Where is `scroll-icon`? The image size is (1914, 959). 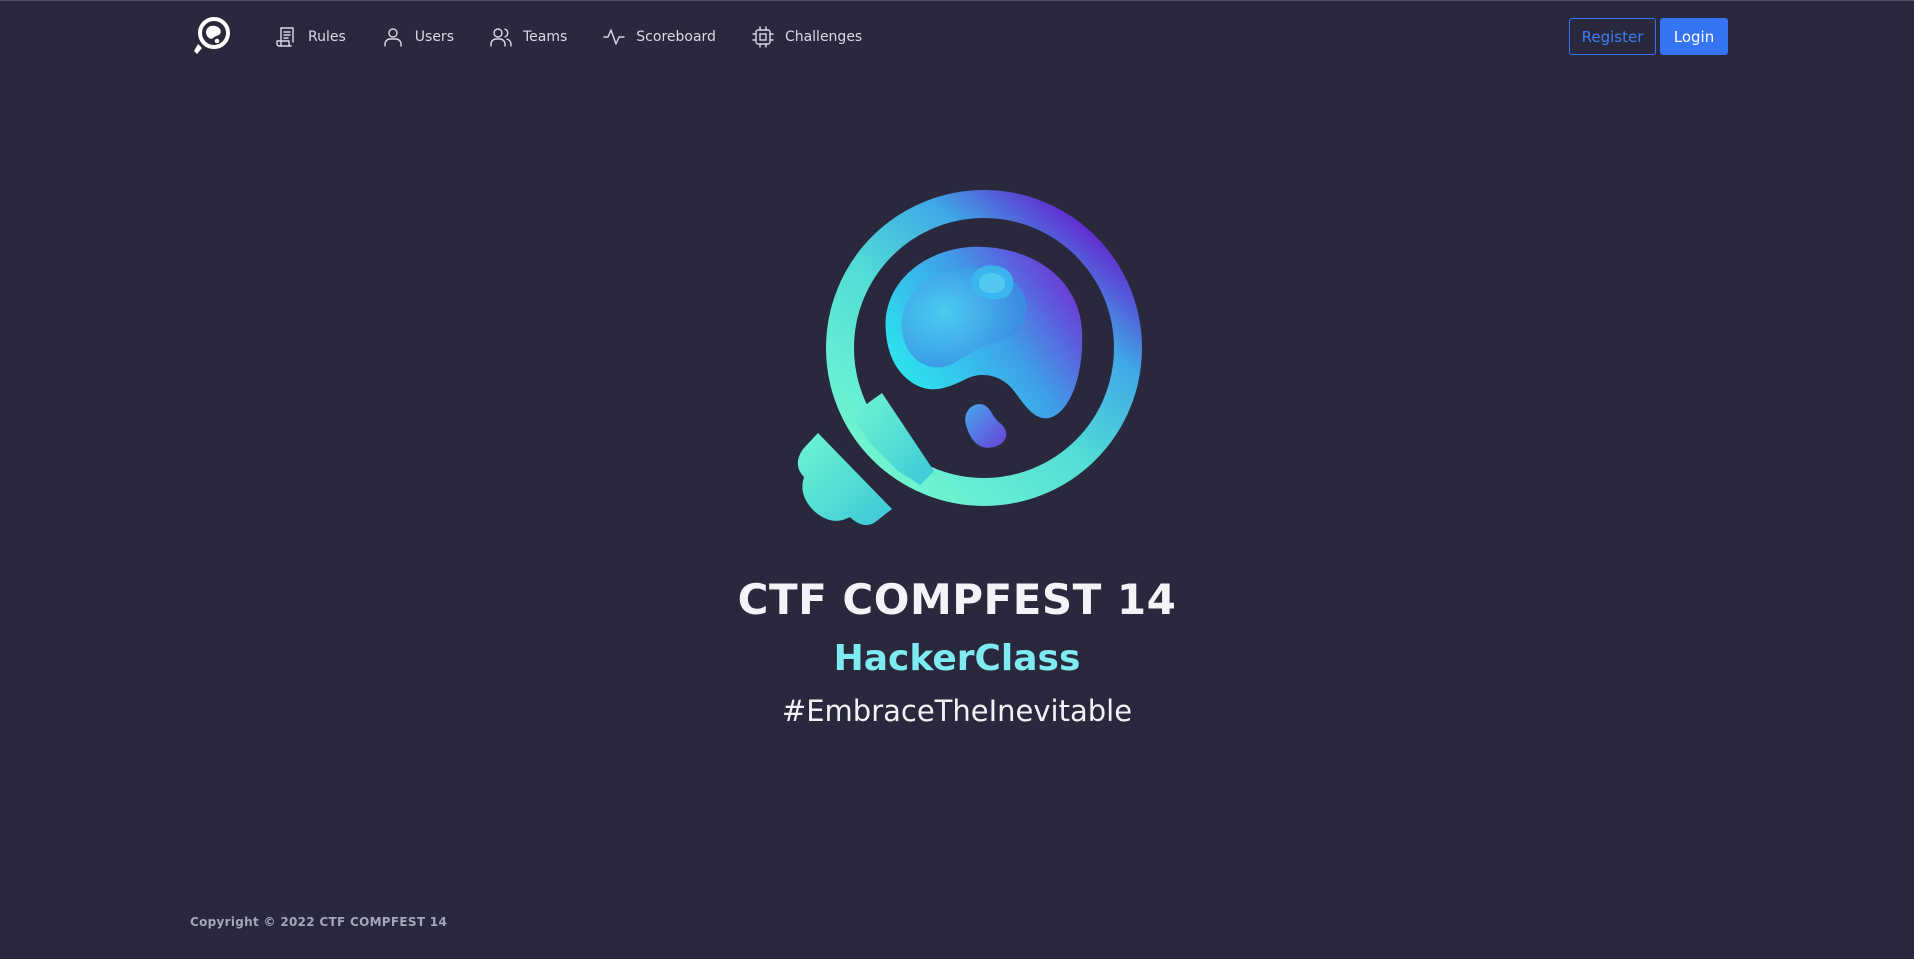
scroll-icon is located at coordinates (286, 37).